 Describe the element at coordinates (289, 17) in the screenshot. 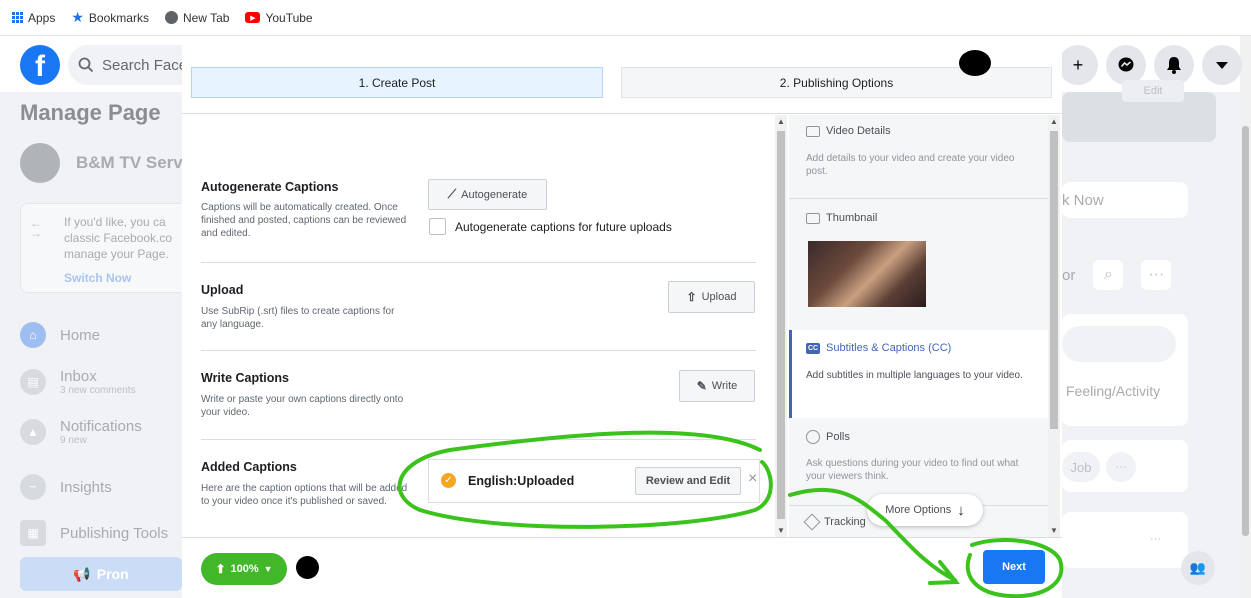

I see `bookmark-label: YouTube` at that location.